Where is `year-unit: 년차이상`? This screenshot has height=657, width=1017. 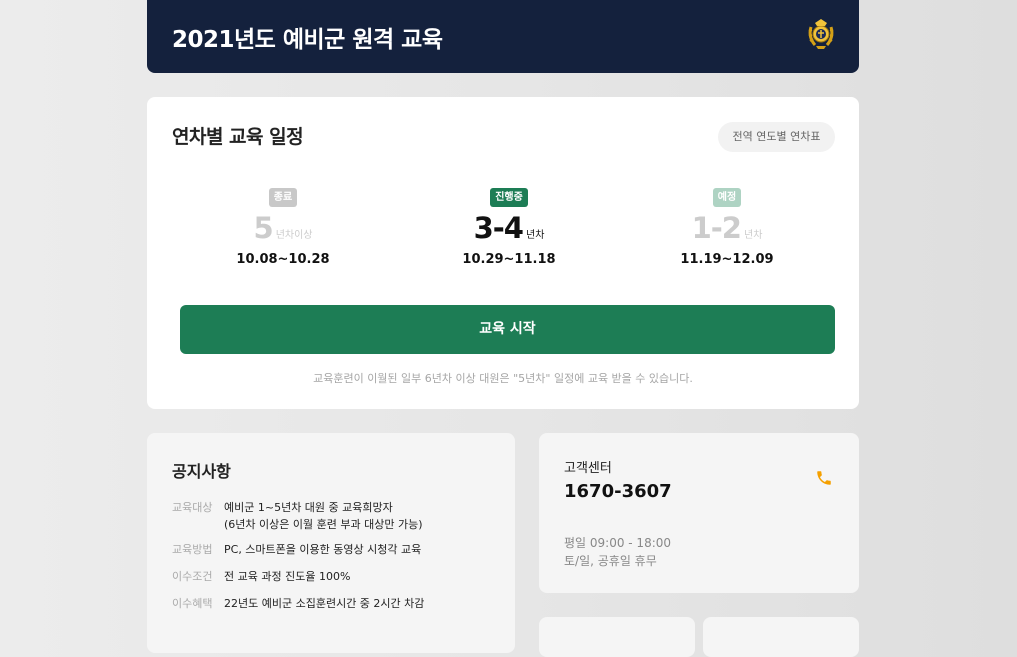
year-unit: 년차이상 is located at coordinates (294, 235).